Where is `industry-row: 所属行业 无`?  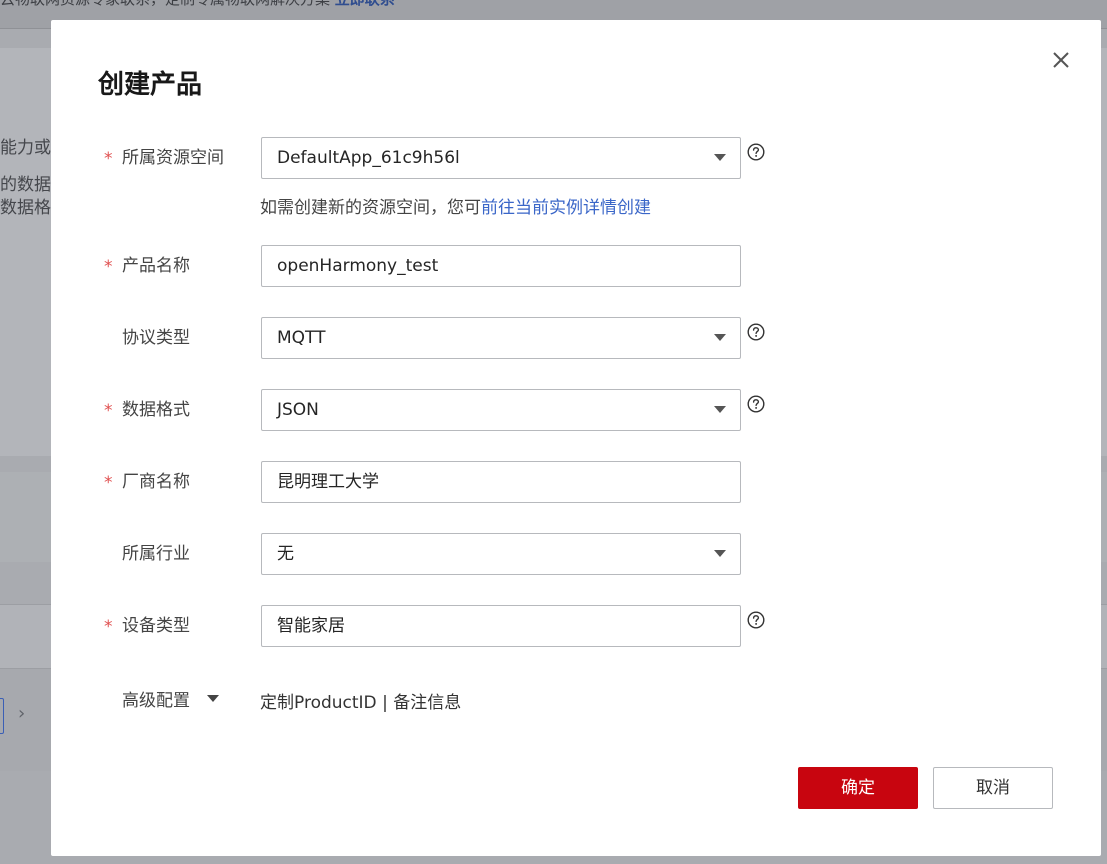
industry-row: 所属行业 无 is located at coordinates (576, 554).